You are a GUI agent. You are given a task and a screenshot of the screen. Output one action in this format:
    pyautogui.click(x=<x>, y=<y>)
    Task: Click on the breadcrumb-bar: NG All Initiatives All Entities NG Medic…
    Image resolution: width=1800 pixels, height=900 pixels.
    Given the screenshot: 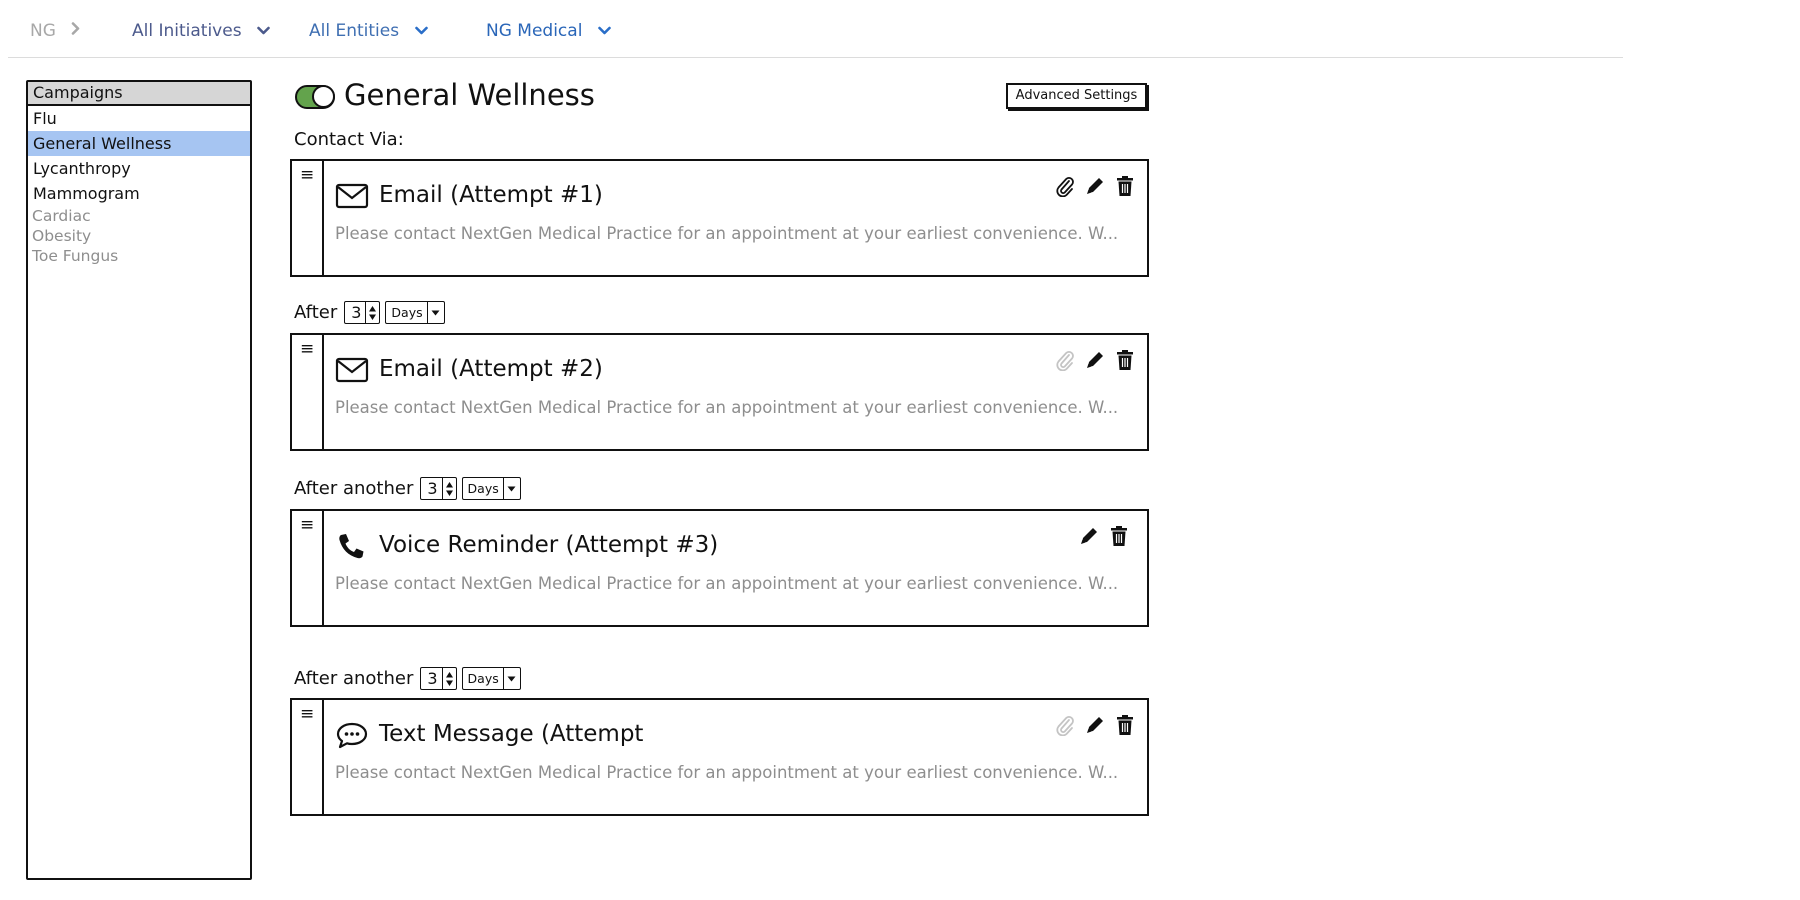 What is the action you would take?
    pyautogui.click(x=815, y=29)
    